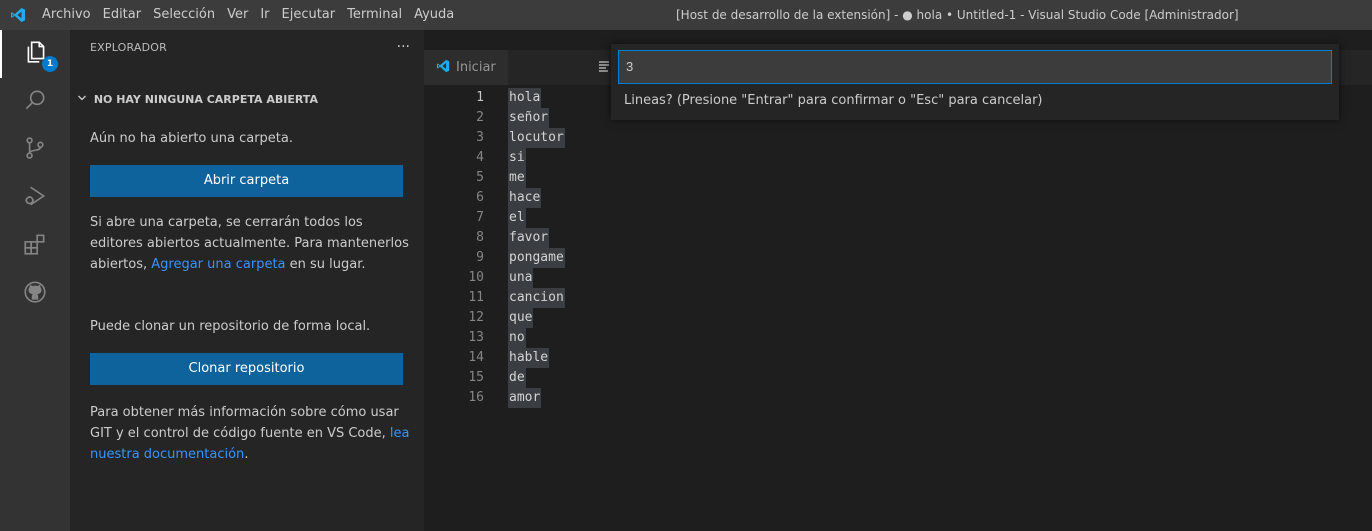 This screenshot has width=1372, height=531. I want to click on quick-input-field: 3, so click(975, 67).